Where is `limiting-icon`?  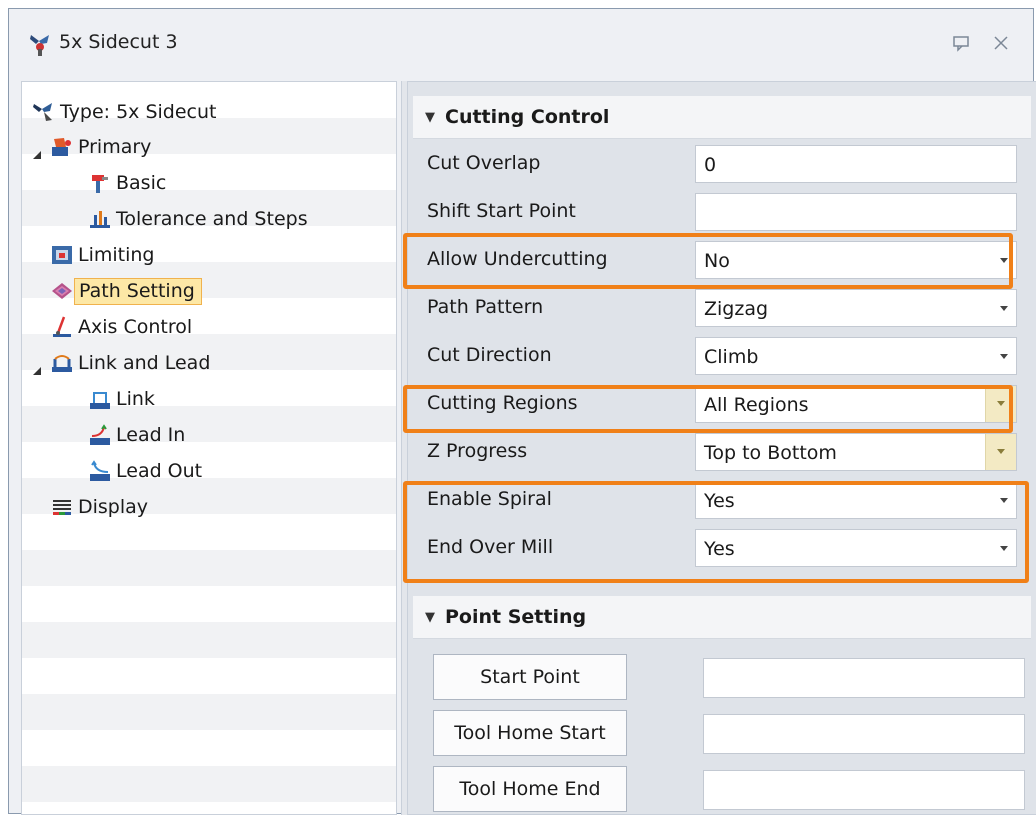 limiting-icon is located at coordinates (62, 255).